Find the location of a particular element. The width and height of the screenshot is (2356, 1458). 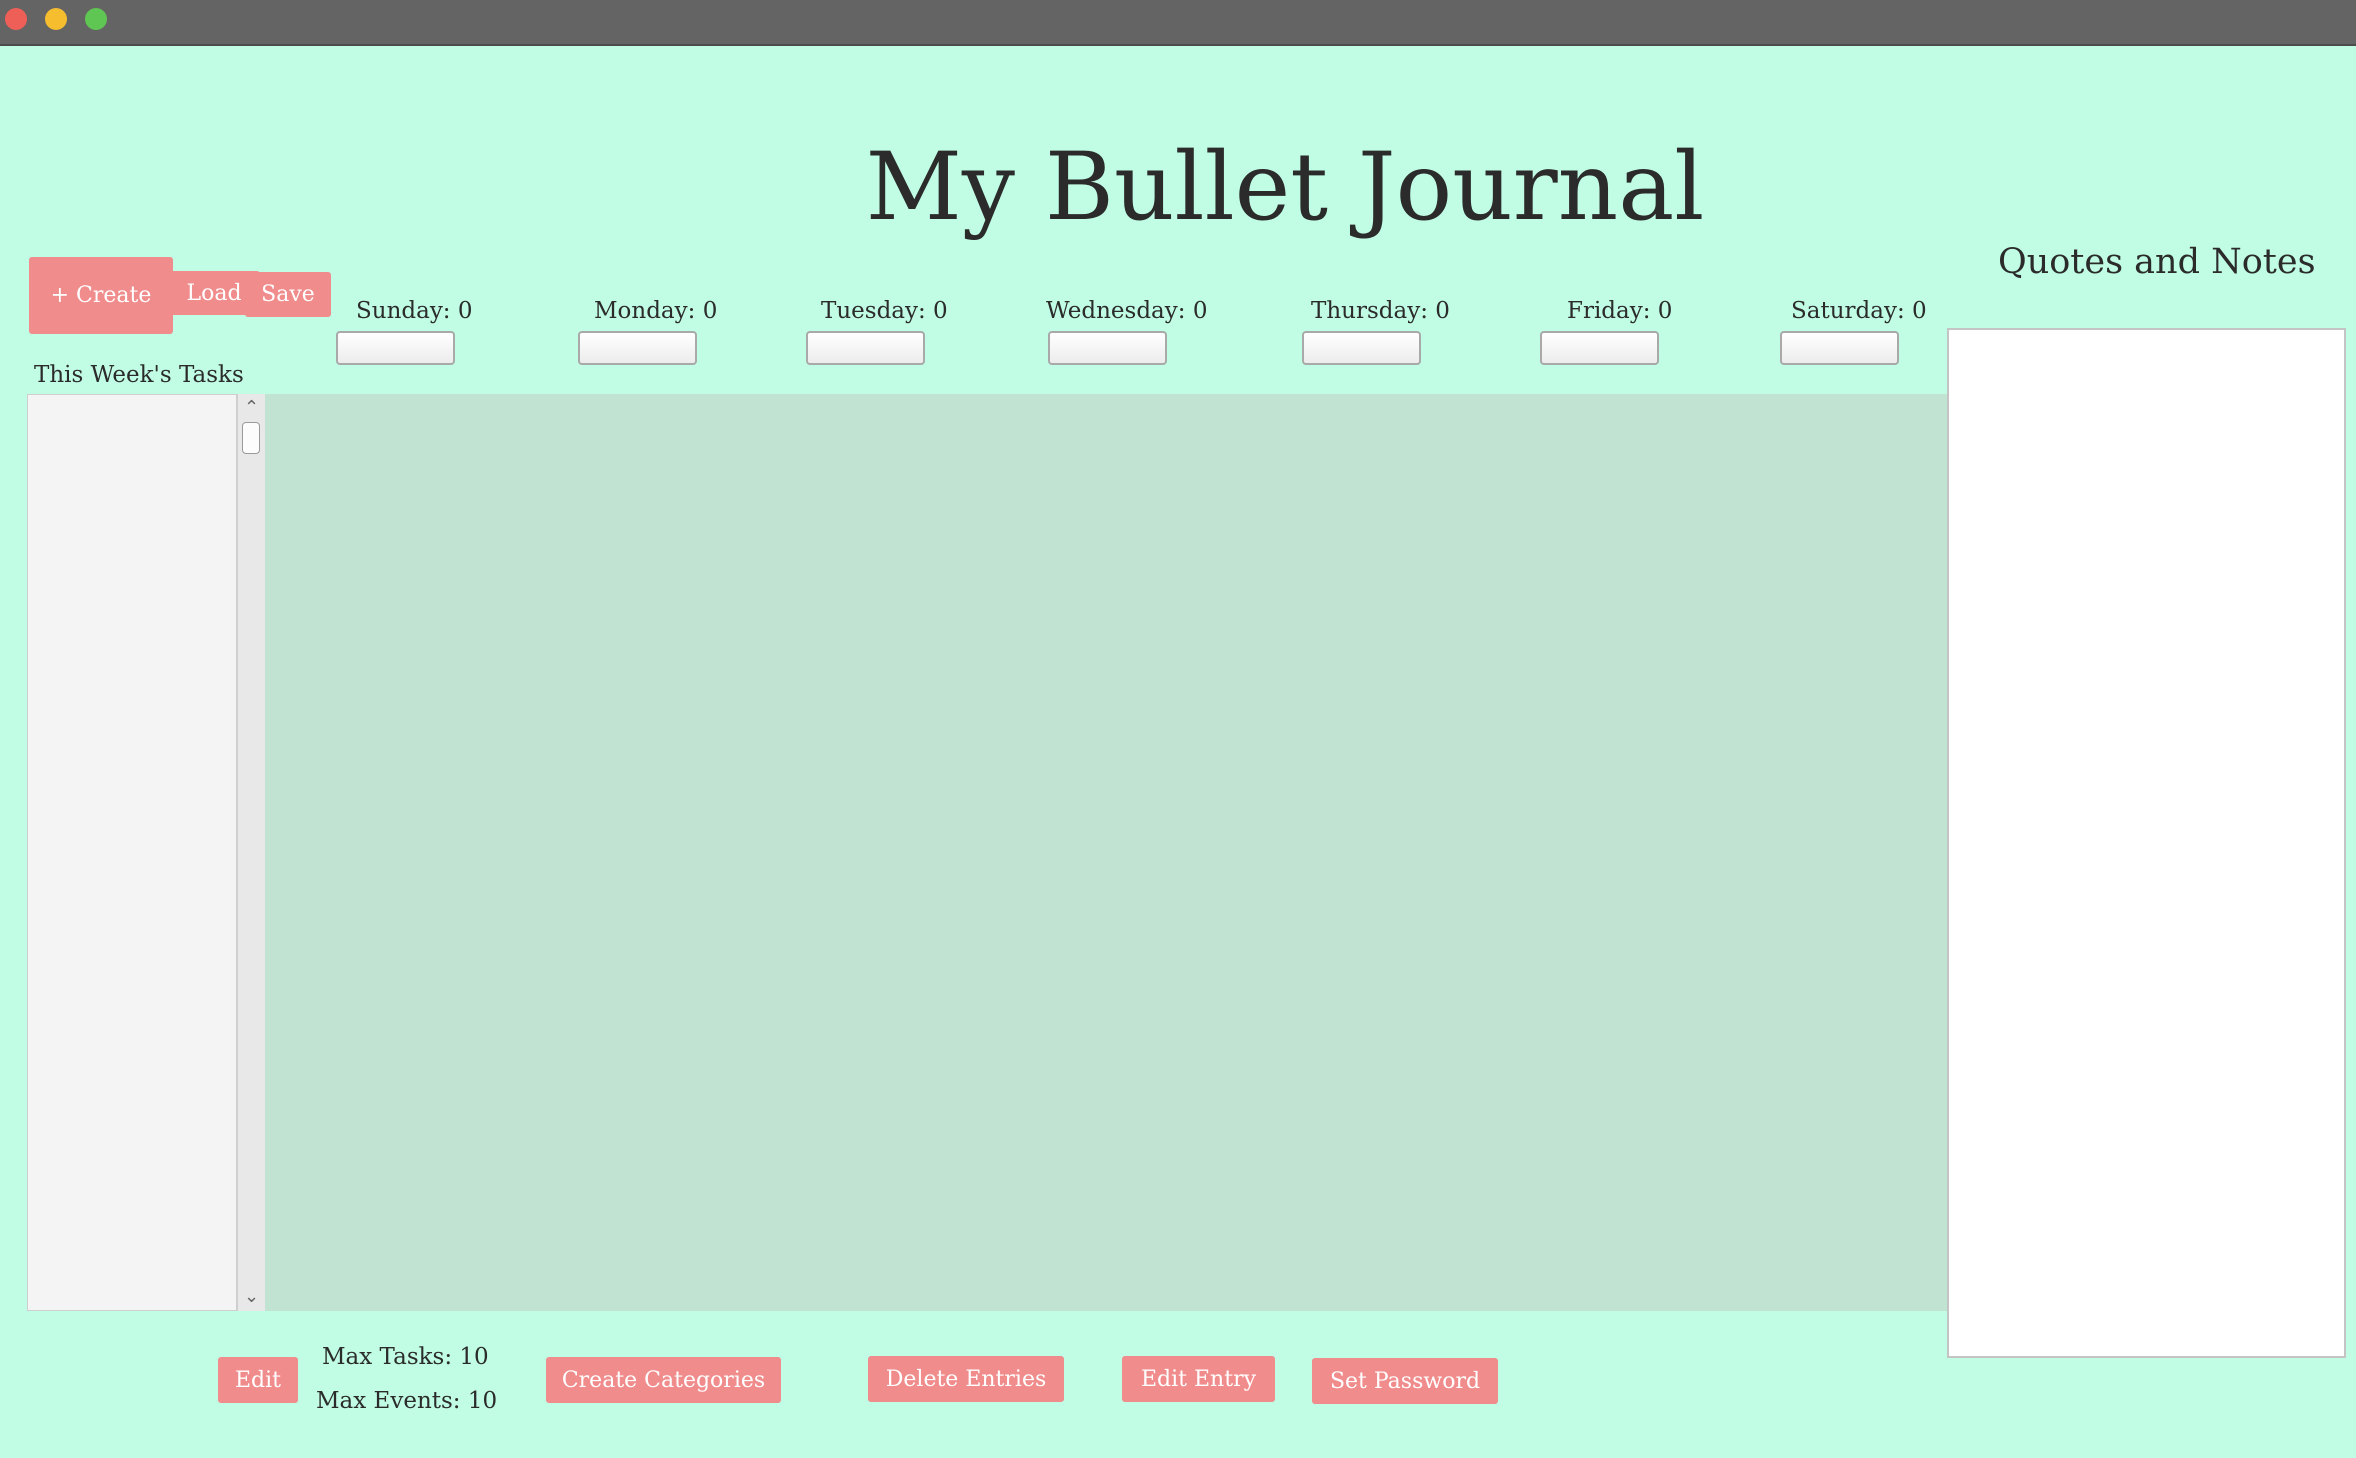

day-input-thursday is located at coordinates (1361, 348).